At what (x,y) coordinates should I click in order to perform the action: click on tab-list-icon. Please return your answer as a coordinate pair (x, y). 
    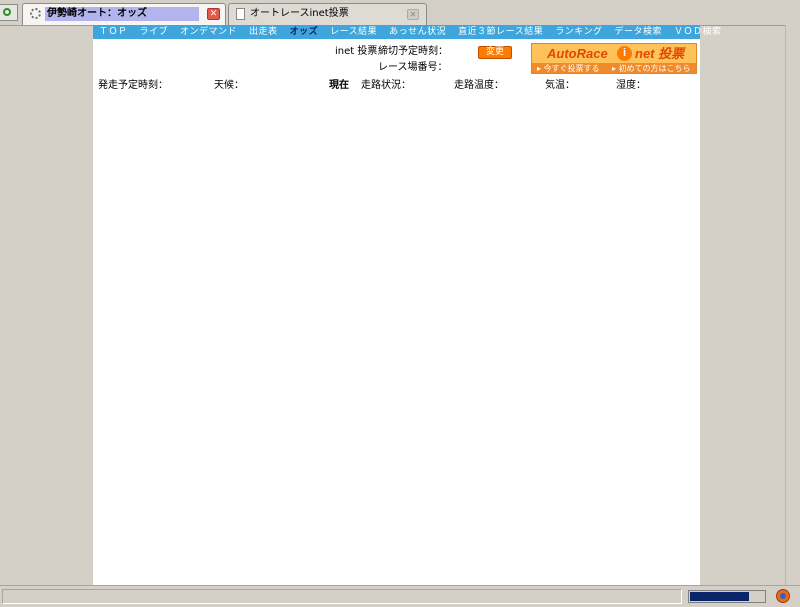
    Looking at the image, I should click on (7, 12).